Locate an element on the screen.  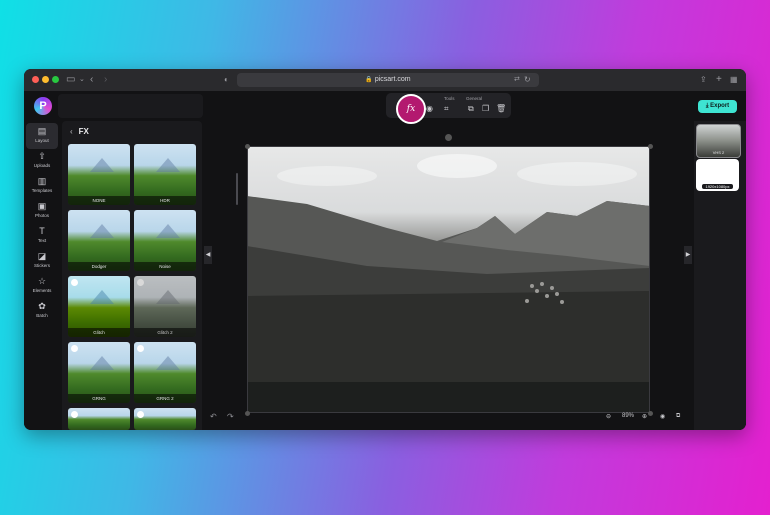
text-icon: T is located at coordinates (42, 231).